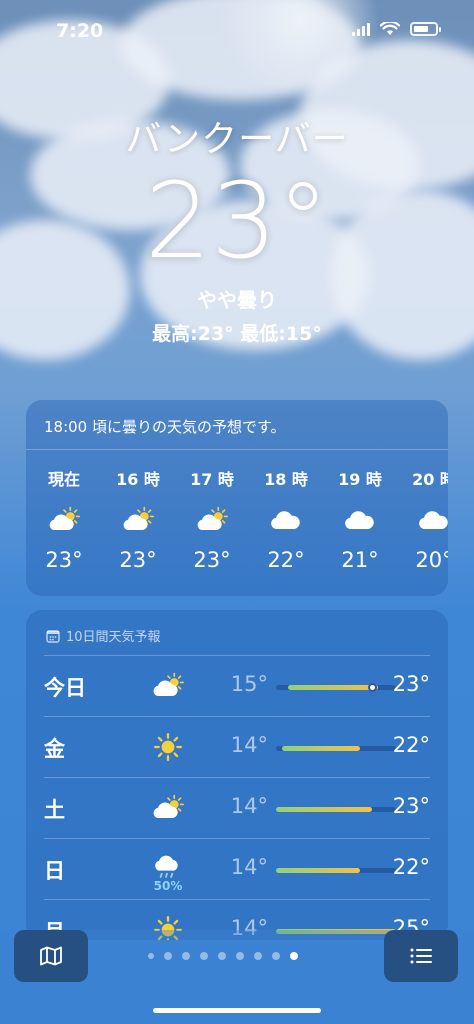  What do you see at coordinates (237, 425) in the screenshot?
I see `hourly-summary: 18:00 頃に曇りの天気の予想です。` at bounding box center [237, 425].